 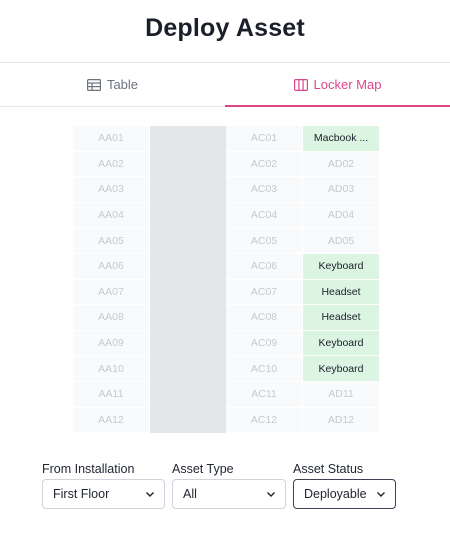 I want to click on locker-cell: AC09, so click(x=264, y=343).